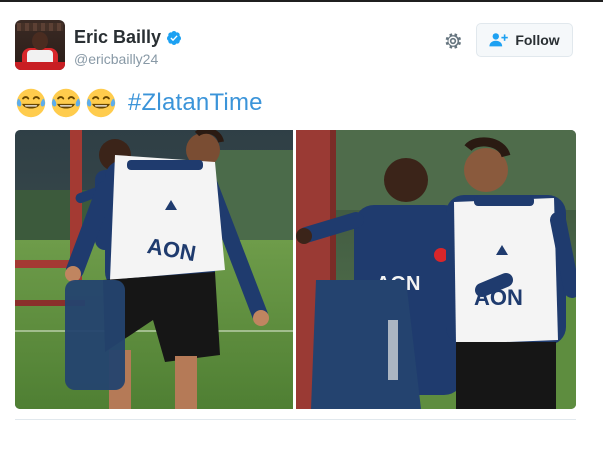 Image resolution: width=603 pixels, height=460 pixels. Describe the element at coordinates (195, 103) in the screenshot. I see `hashtag-link: #ZlatanTime` at that location.